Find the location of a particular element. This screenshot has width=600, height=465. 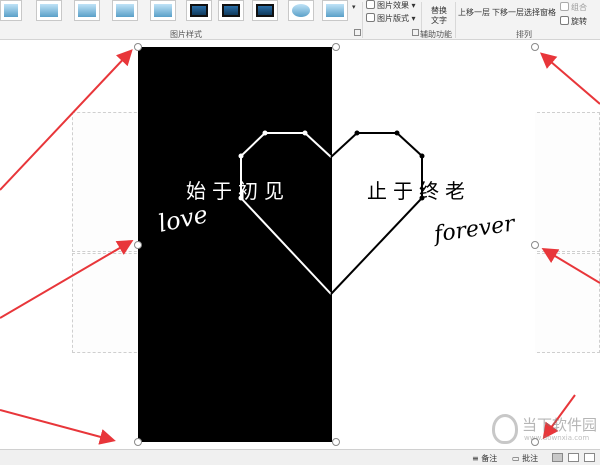

heart-outline is located at coordinates (331, 212).